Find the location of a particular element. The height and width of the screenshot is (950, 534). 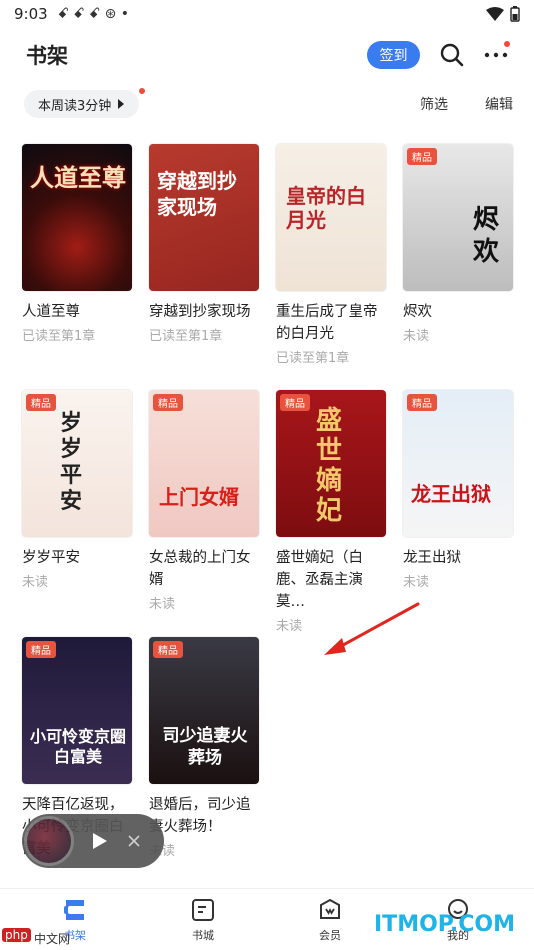

play-button is located at coordinates (101, 841).